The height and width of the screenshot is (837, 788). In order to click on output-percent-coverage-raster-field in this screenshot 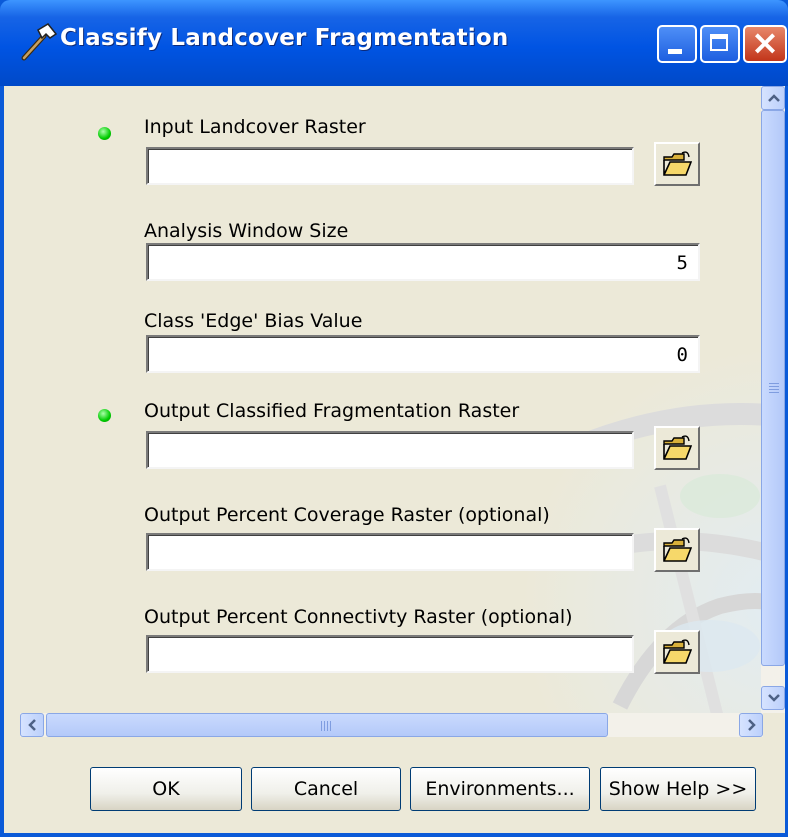, I will do `click(390, 552)`.